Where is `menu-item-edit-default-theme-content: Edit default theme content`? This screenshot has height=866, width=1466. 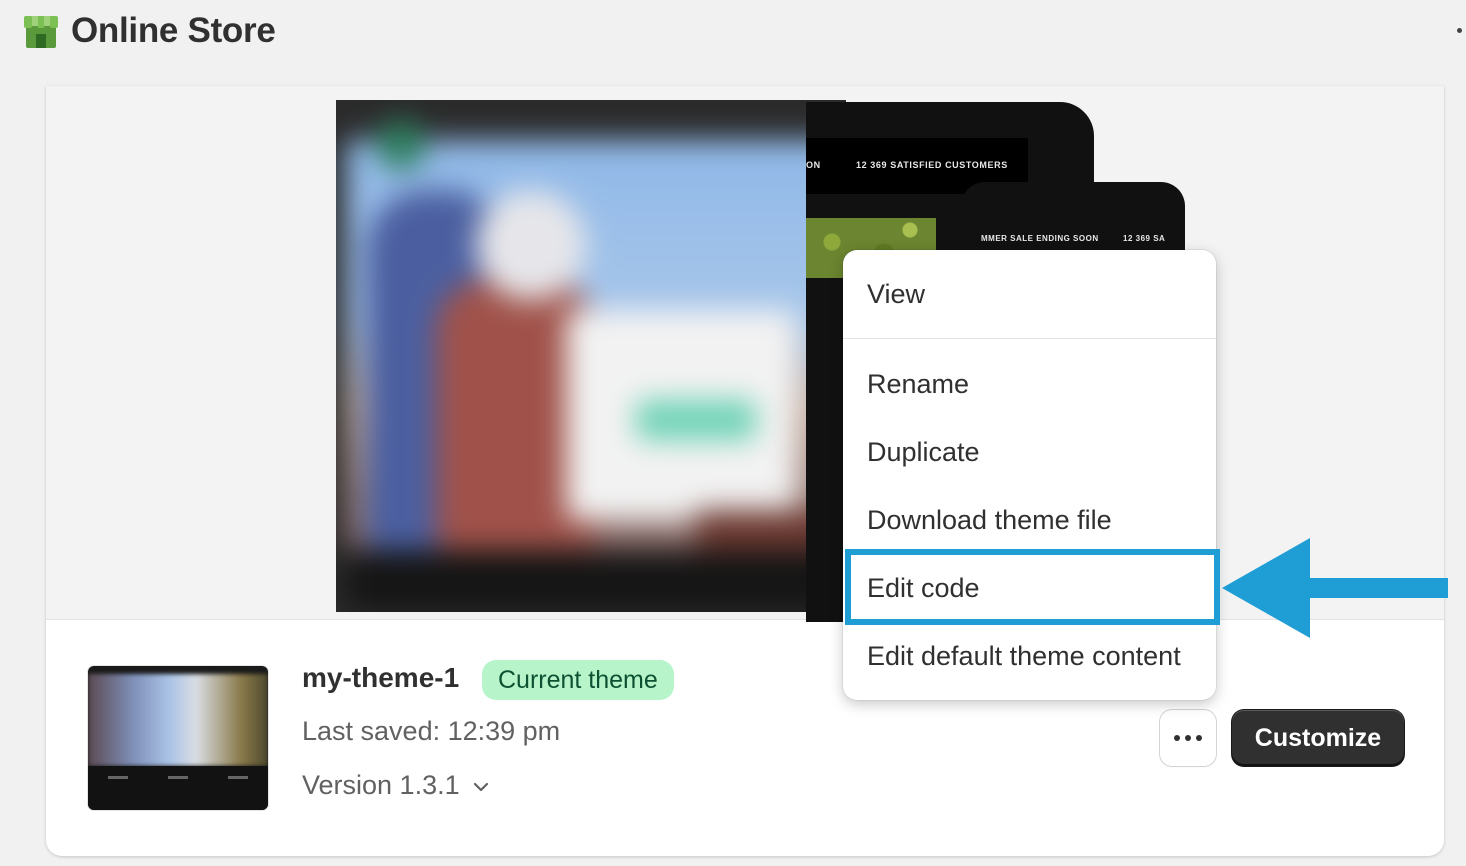 menu-item-edit-default-theme-content: Edit default theme content is located at coordinates (1029, 656).